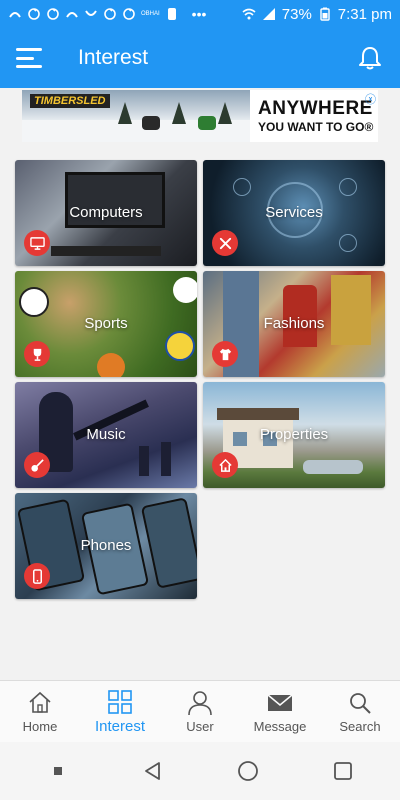  What do you see at coordinates (370, 99) in the screenshot?
I see `ad-close-icon: ⓧ` at bounding box center [370, 99].